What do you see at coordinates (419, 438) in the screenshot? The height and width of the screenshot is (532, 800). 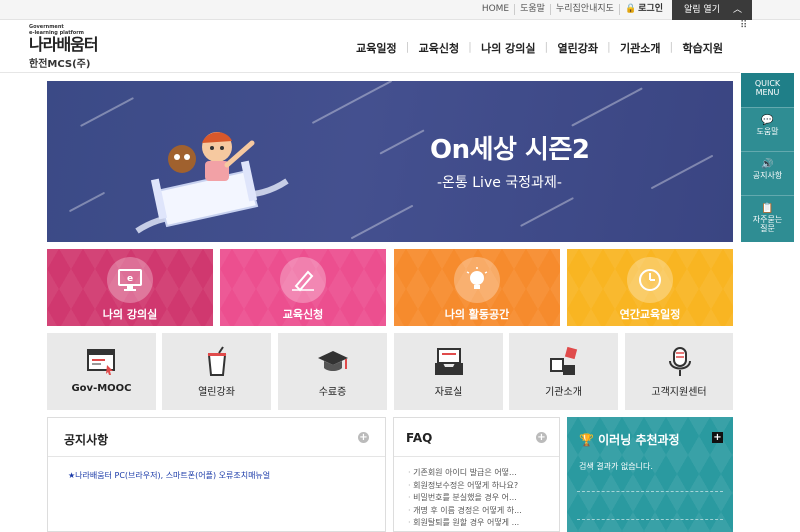 I see `faq-title: FAQ` at bounding box center [419, 438].